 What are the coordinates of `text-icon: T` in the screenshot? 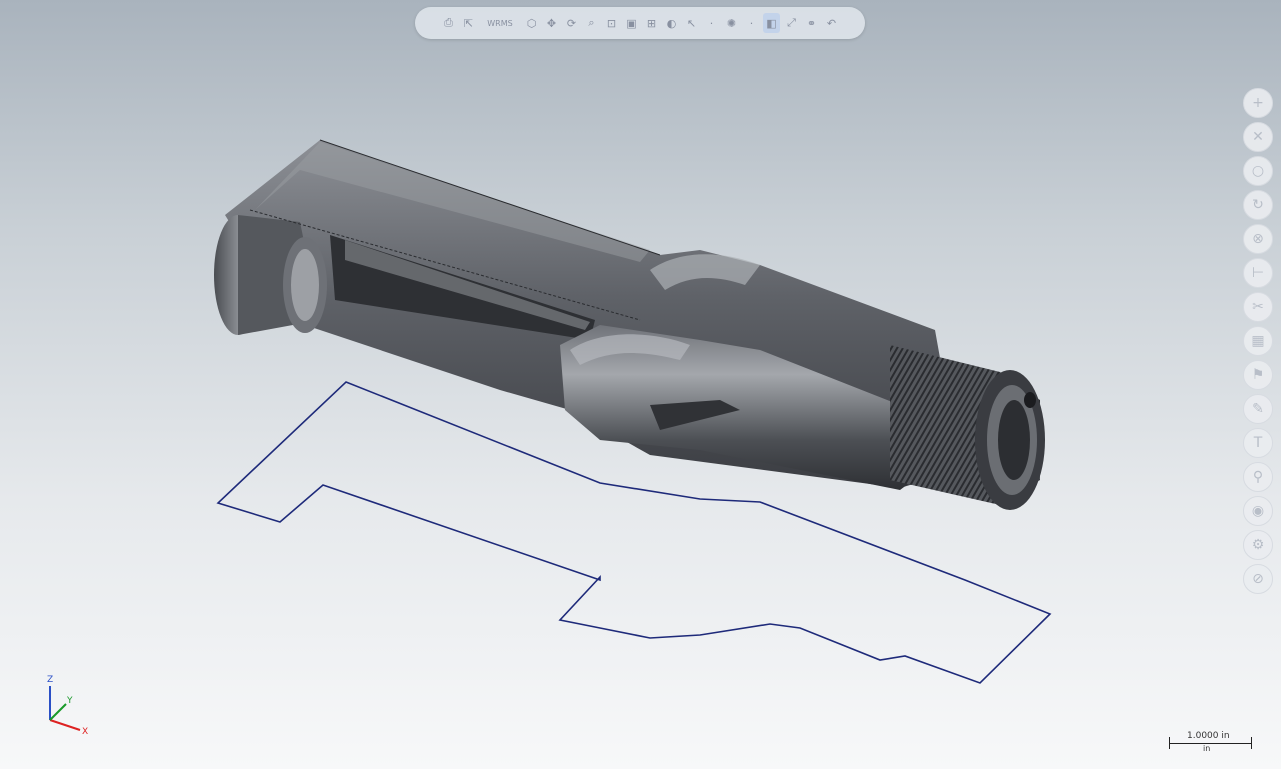 It's located at (1258, 443).